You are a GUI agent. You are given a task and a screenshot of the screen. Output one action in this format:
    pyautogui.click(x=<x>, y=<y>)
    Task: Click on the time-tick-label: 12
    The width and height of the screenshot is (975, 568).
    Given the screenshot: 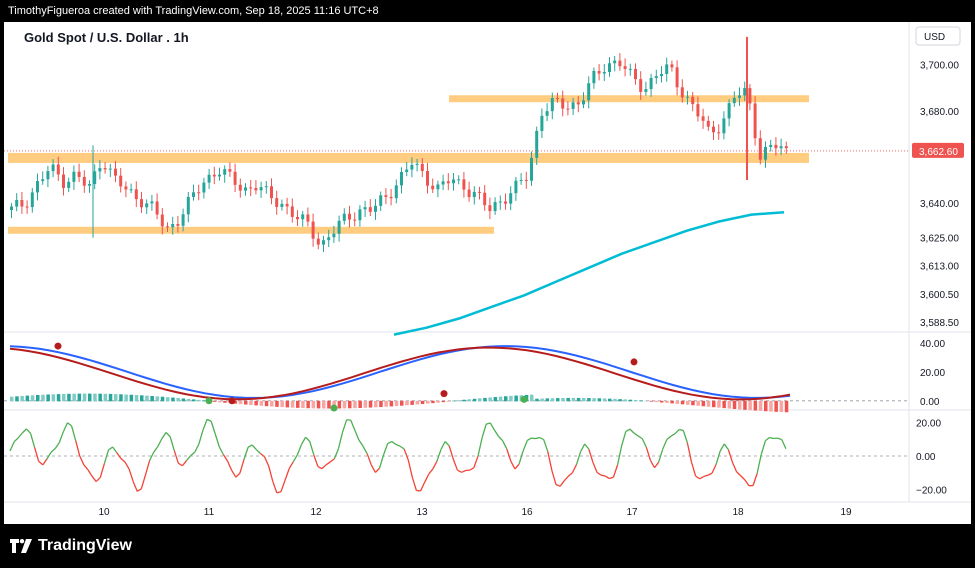 What is the action you would take?
    pyautogui.click(x=316, y=512)
    